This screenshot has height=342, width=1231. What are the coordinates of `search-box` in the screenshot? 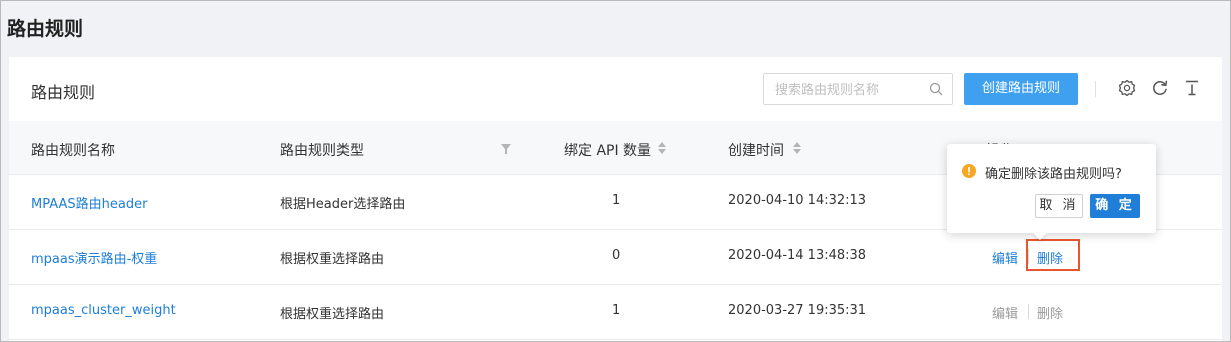 It's located at (858, 89).